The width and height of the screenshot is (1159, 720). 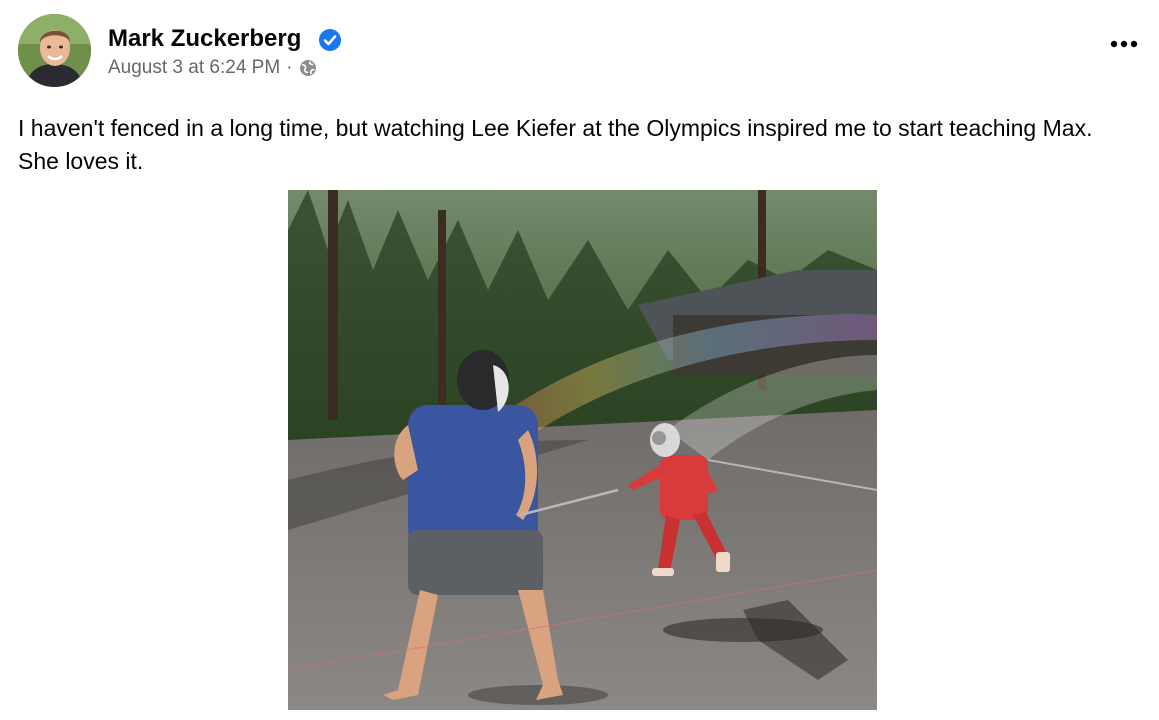 I want to click on globe-icon, so click(x=308, y=68).